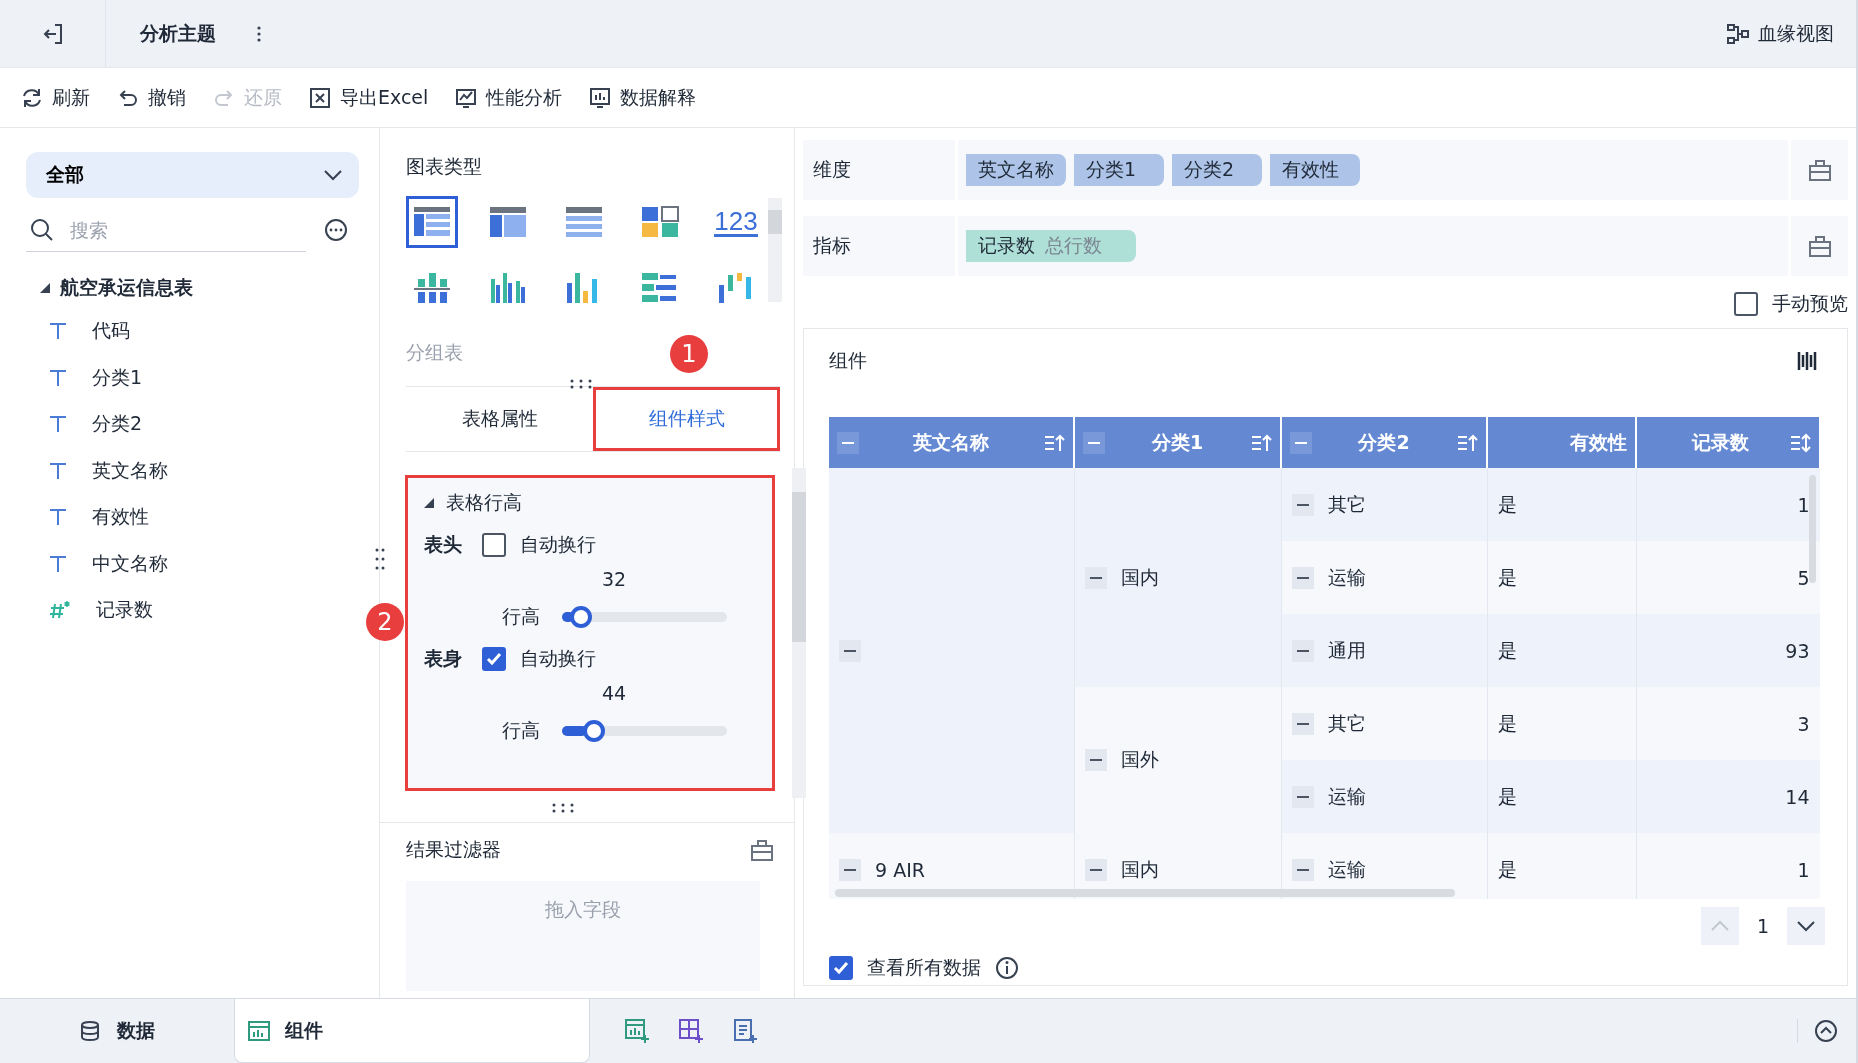  I want to click on field-tag: 分类1, so click(1119, 170).